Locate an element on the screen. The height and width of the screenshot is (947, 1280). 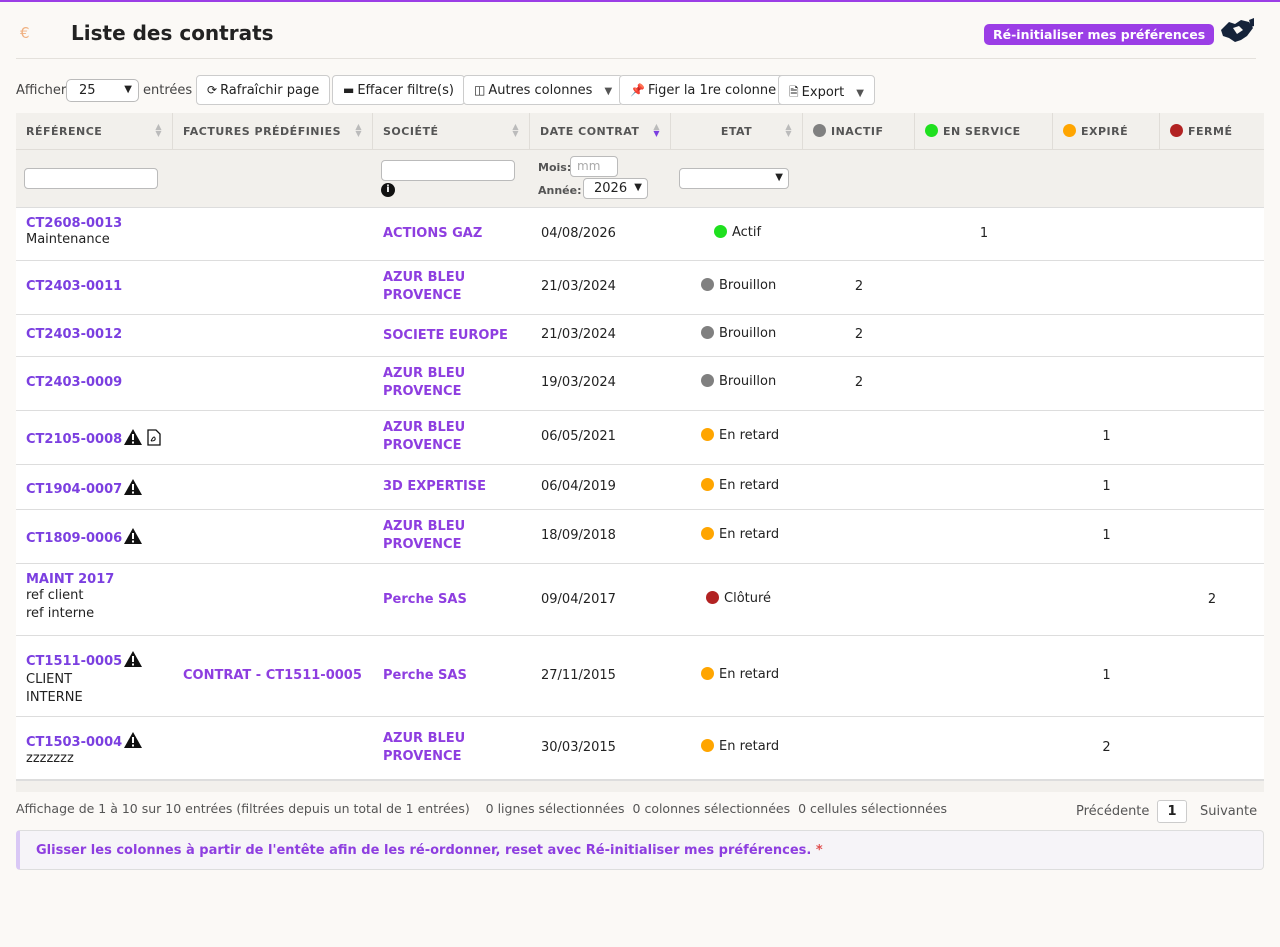
contract-ref-link: CT1511-0005 is located at coordinates (74, 661).